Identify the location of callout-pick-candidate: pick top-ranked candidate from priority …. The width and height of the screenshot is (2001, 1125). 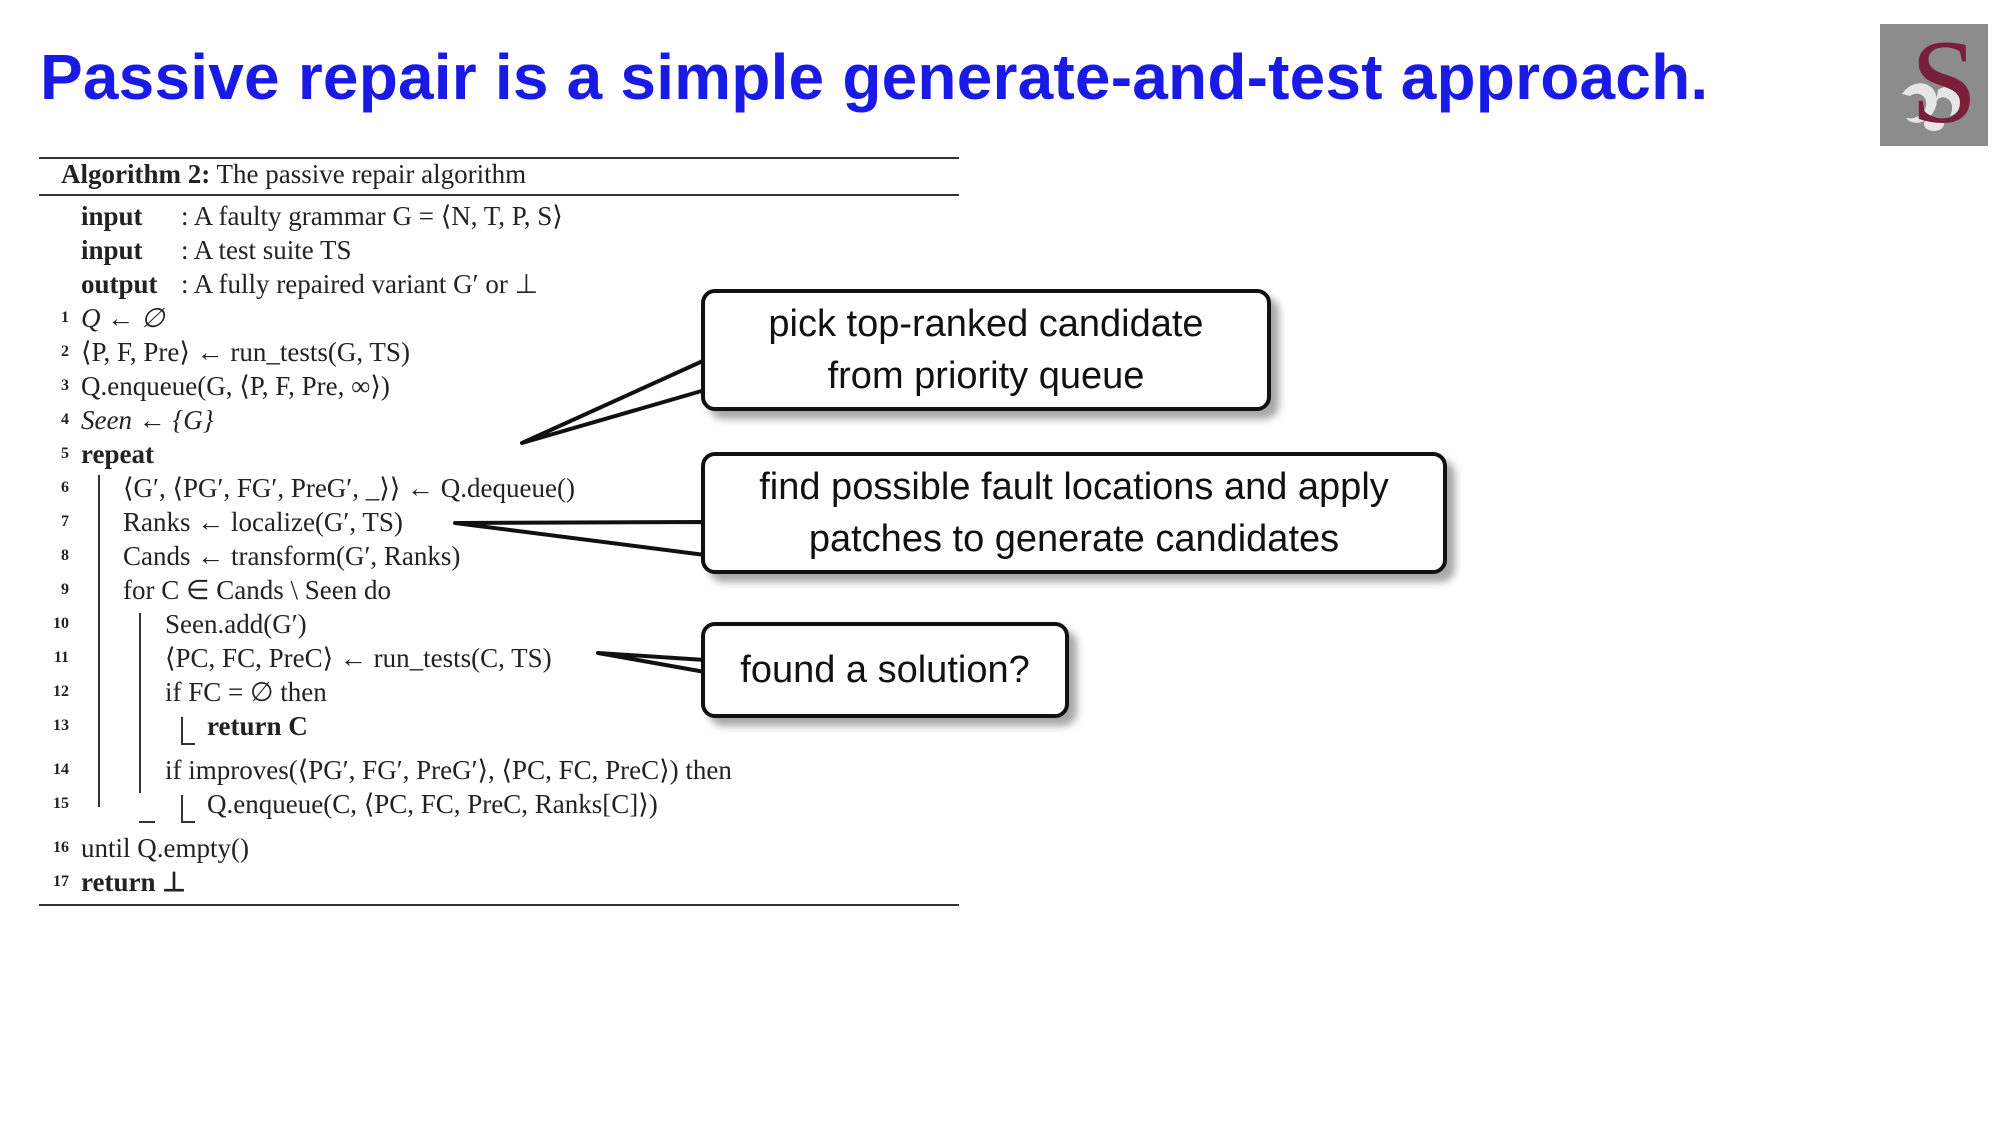
(986, 350).